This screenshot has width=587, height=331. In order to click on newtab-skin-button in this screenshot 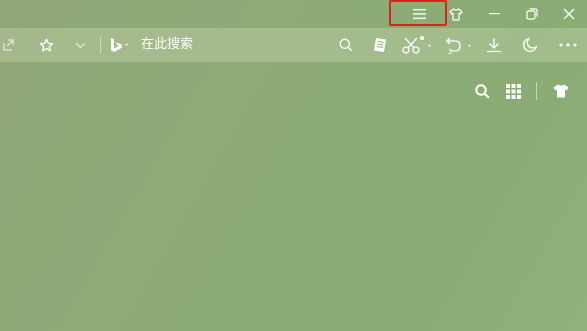, I will do `click(561, 91)`.